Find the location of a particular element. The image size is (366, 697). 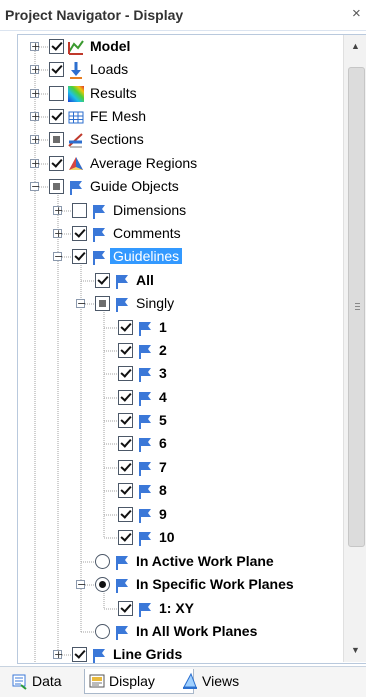

tree-node: 2 is located at coordinates (170, 351).